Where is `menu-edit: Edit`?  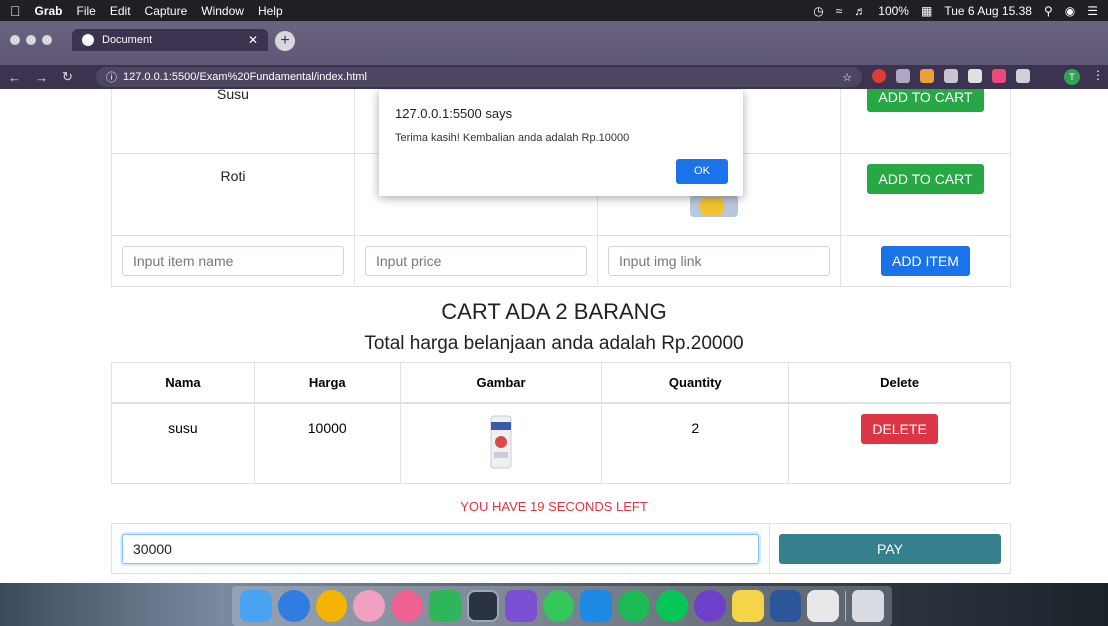
menu-edit: Edit is located at coordinates (120, 11).